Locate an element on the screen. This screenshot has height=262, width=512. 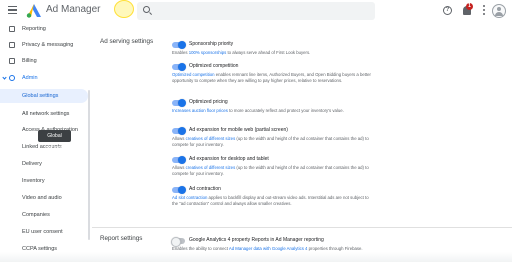
help-icon: ? is located at coordinates (447, 10).